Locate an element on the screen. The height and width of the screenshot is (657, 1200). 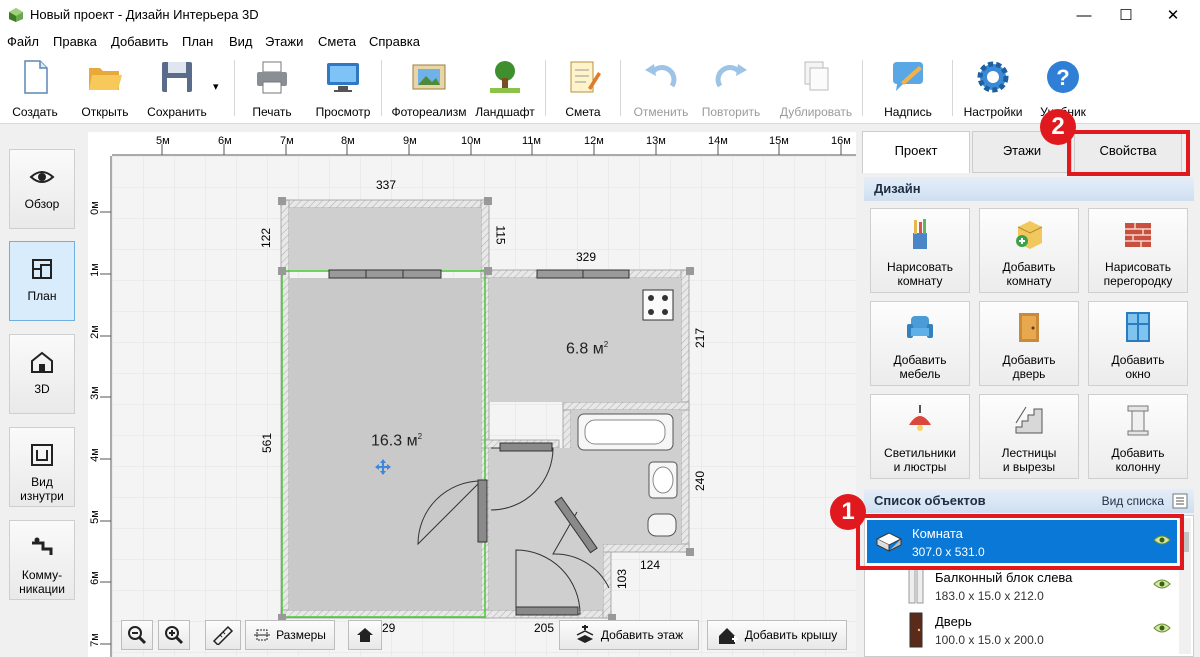
tree-icon is located at coordinates (505, 77).